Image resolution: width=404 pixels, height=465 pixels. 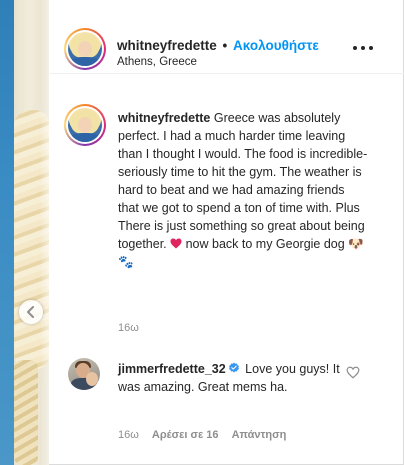 What do you see at coordinates (167, 45) in the screenshot?
I see `author-username: whitneyfredette` at bounding box center [167, 45].